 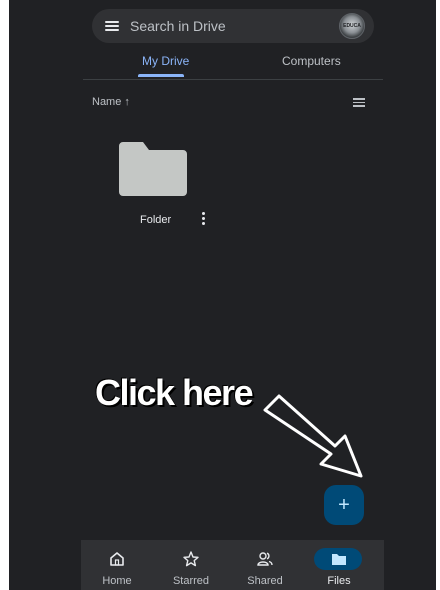 What do you see at coordinates (178, 26) in the screenshot?
I see `search-placeholder: Search in Drive` at bounding box center [178, 26].